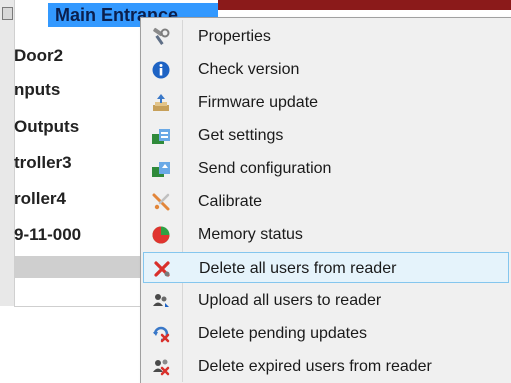 The image size is (511, 383). I want to click on menu-item-firmware-update: Firmware update, so click(326, 102).